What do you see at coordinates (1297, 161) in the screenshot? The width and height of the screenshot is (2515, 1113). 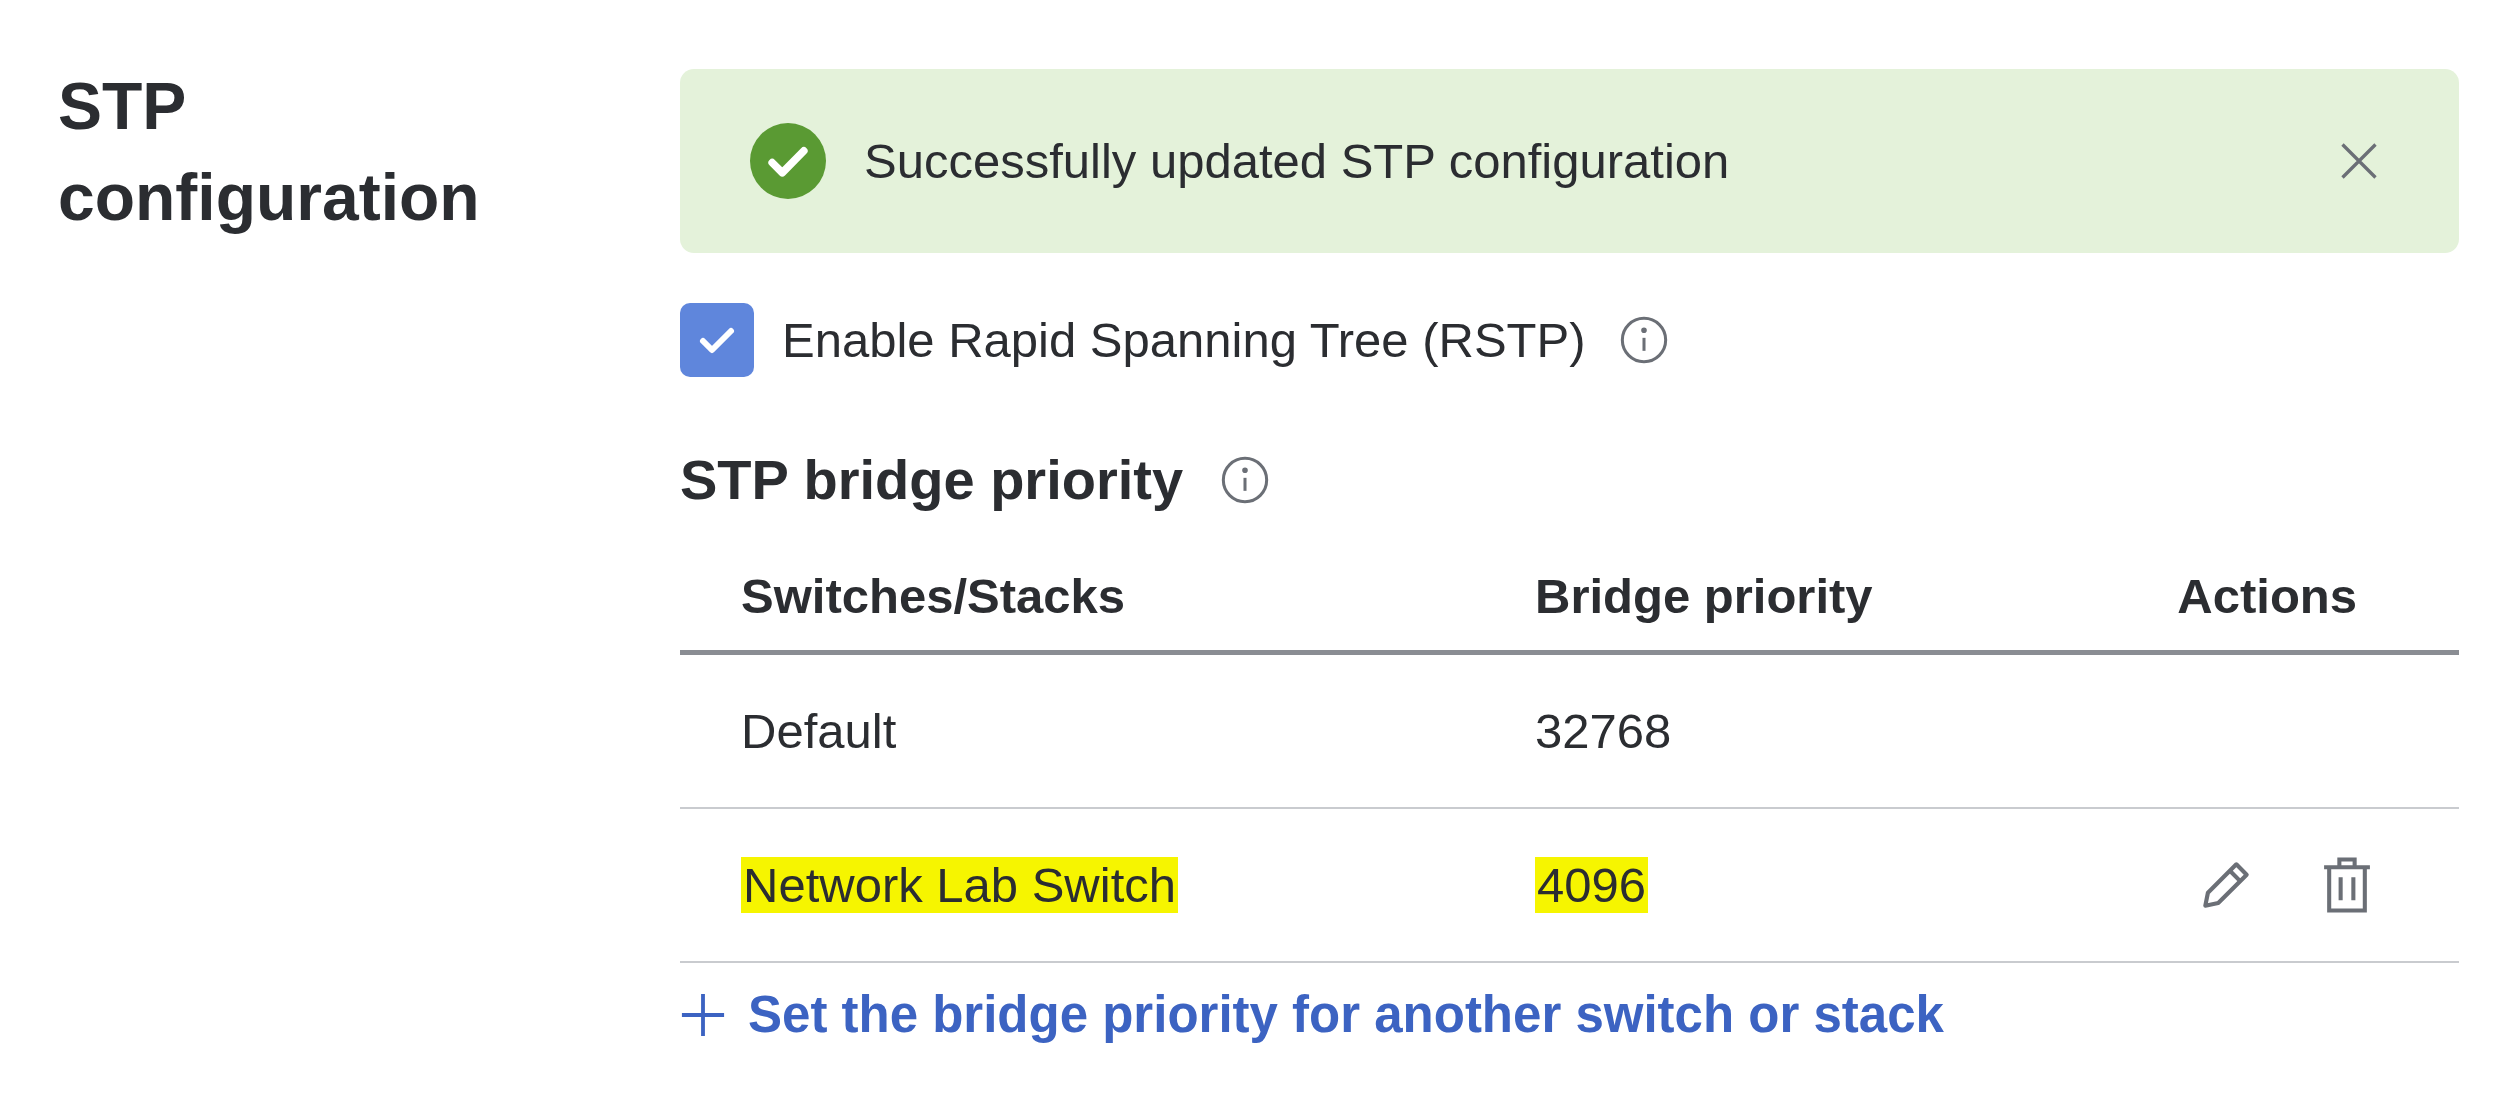 I see `alert-message: Successfully updated STP configuration` at bounding box center [1297, 161].